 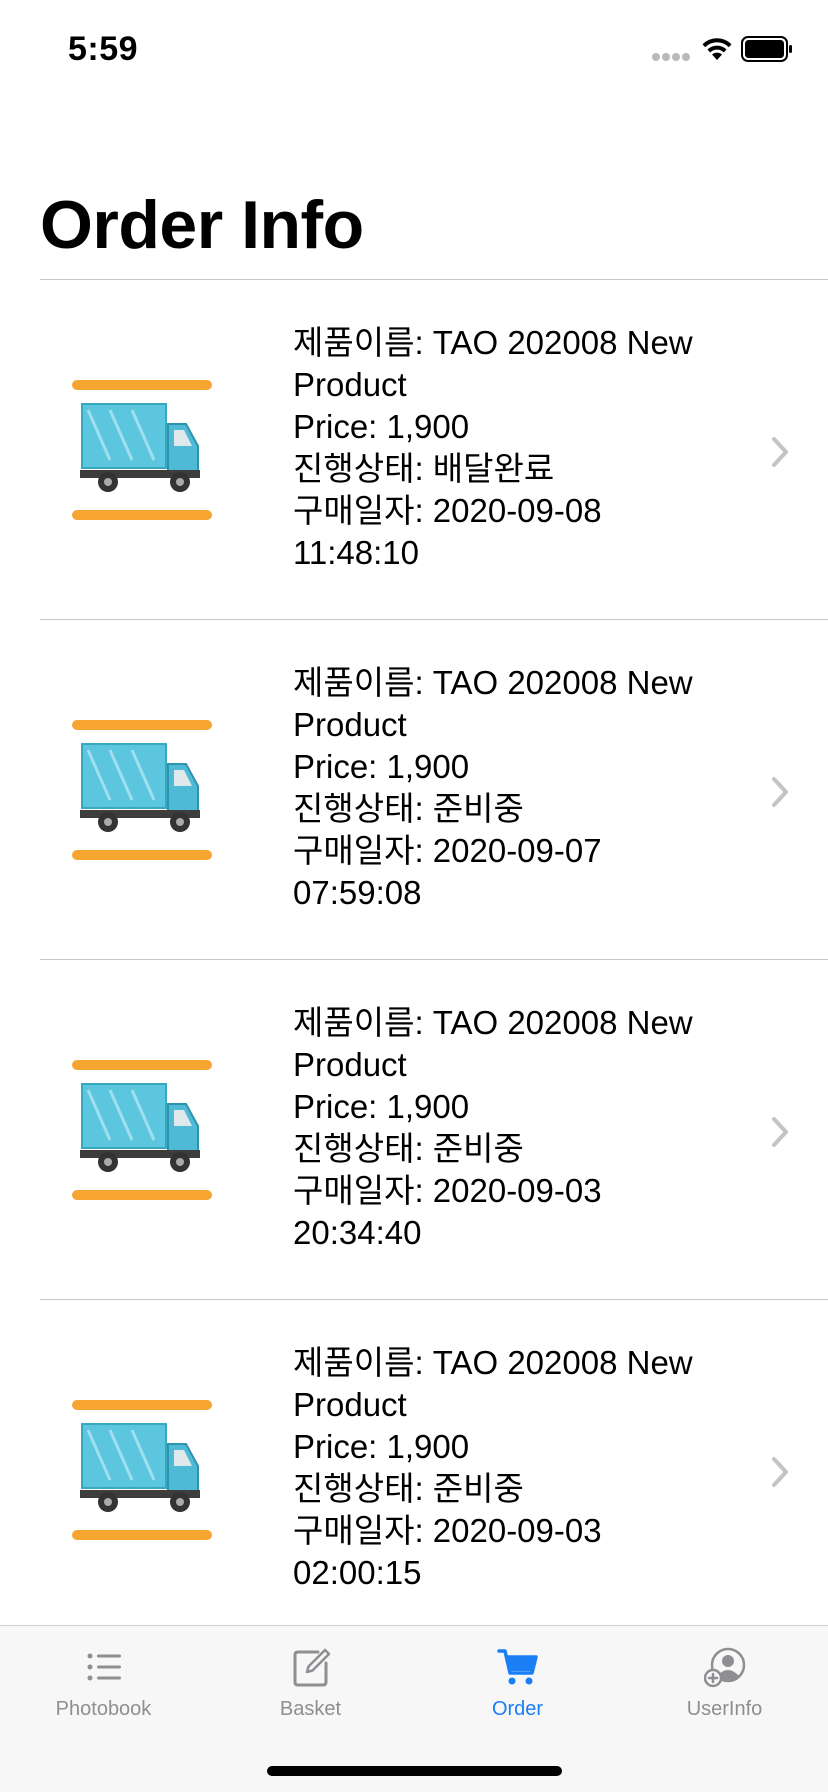 I want to click on list-icon, so click(x=104, y=1667).